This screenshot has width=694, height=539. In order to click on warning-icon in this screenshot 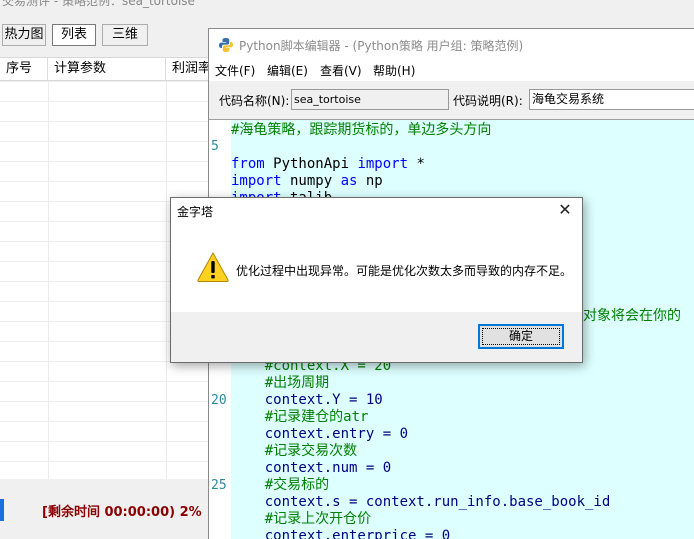, I will do `click(213, 266)`.